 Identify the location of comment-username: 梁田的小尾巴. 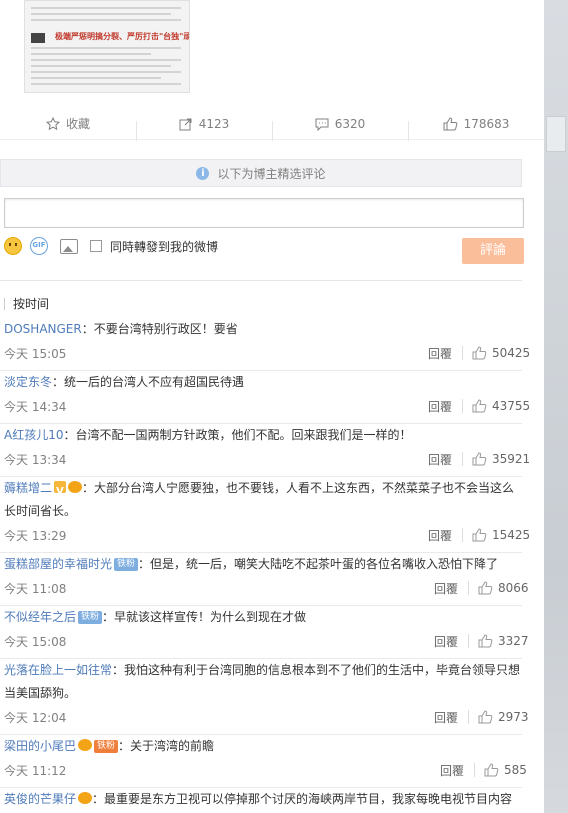
(40, 746).